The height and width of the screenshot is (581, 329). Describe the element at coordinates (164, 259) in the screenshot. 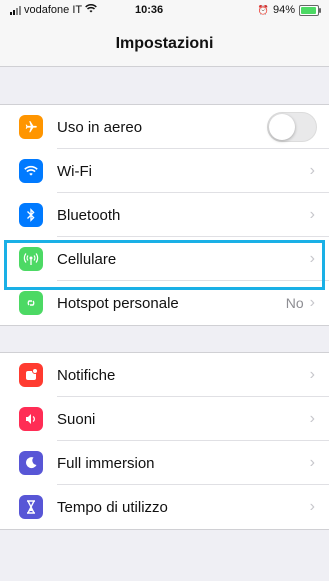

I see `settings-row-cellulare: Cellulare ›` at that location.